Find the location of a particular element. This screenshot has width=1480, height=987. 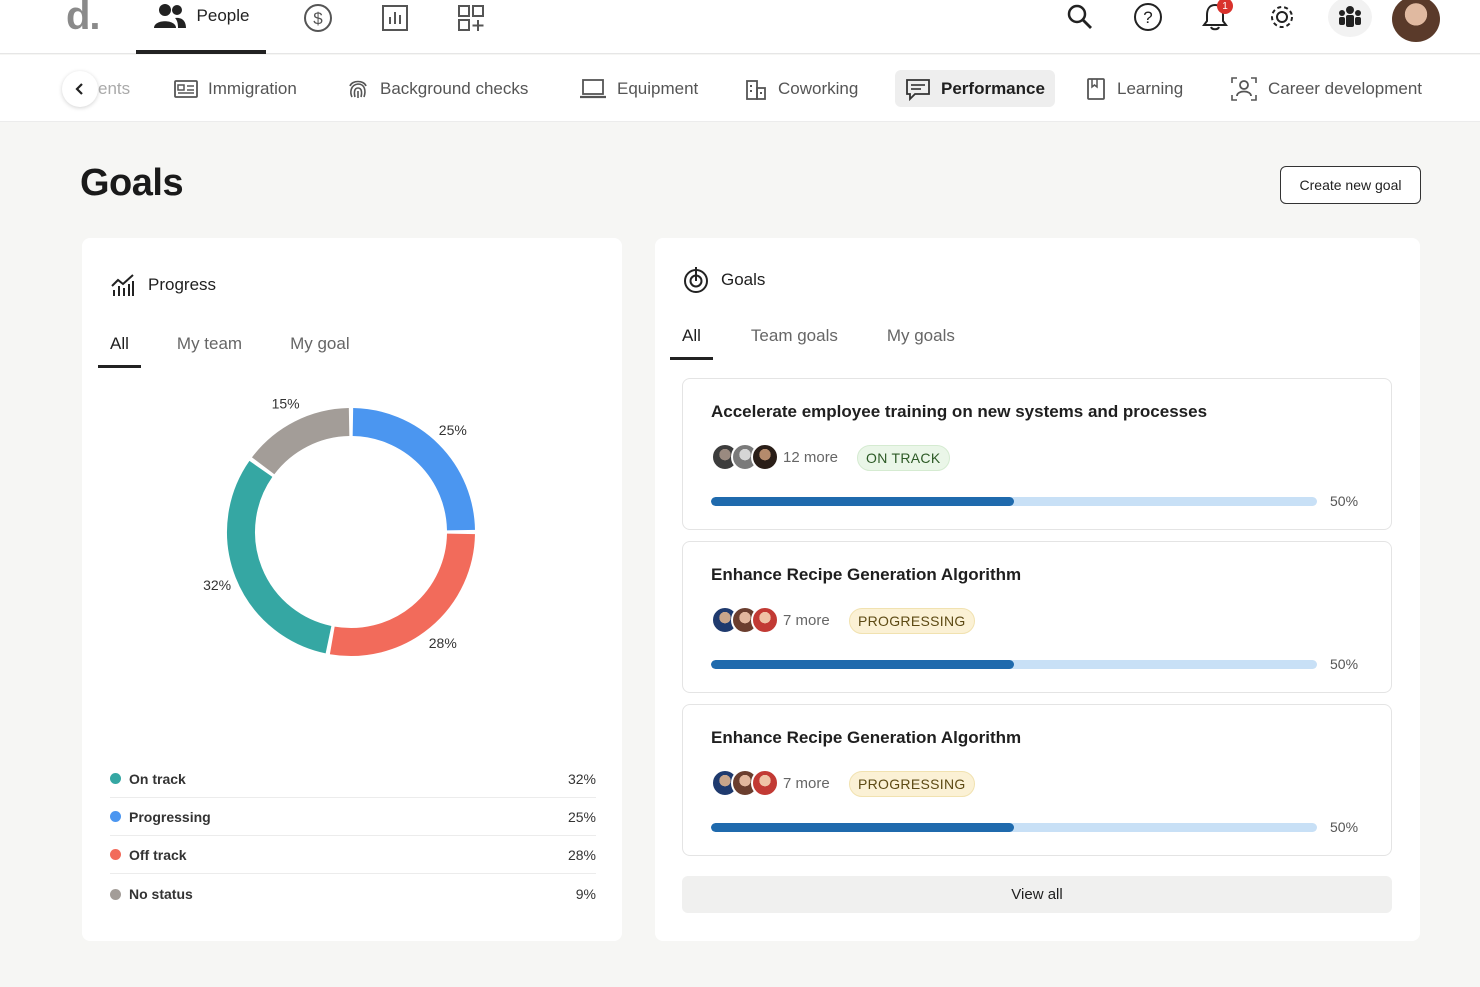

id-card-icon is located at coordinates (186, 88).